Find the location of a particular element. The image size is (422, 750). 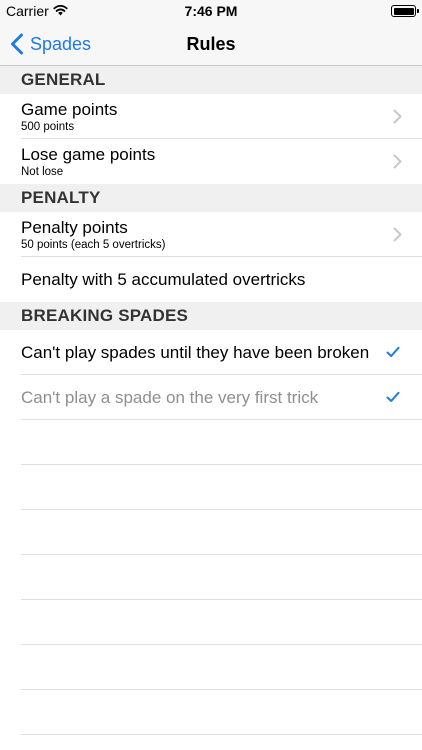

section-header-general: GENERAL is located at coordinates (211, 80).